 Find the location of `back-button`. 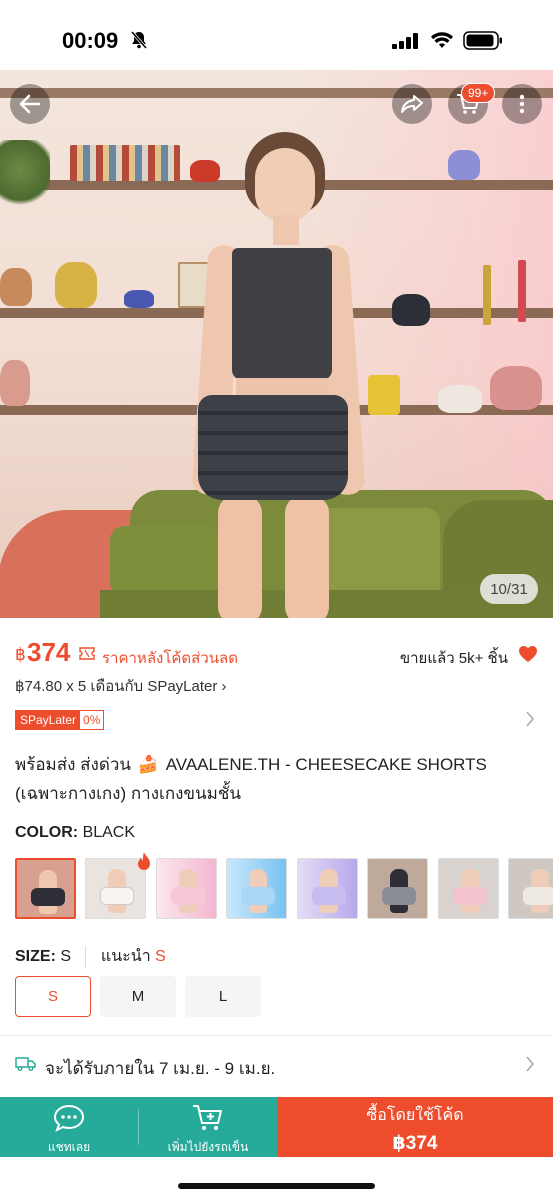

back-button is located at coordinates (30, 104).